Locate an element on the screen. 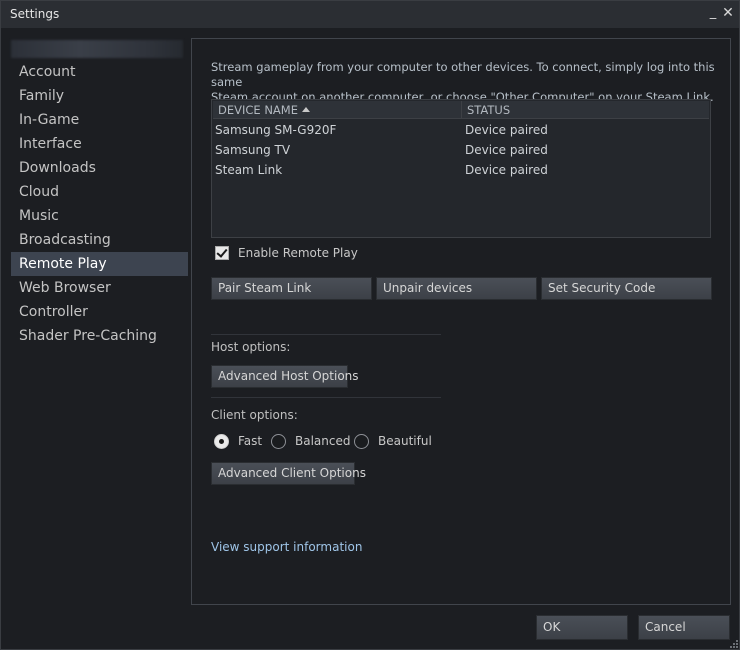  device-name: Samsung SM-G920F is located at coordinates (276, 130).